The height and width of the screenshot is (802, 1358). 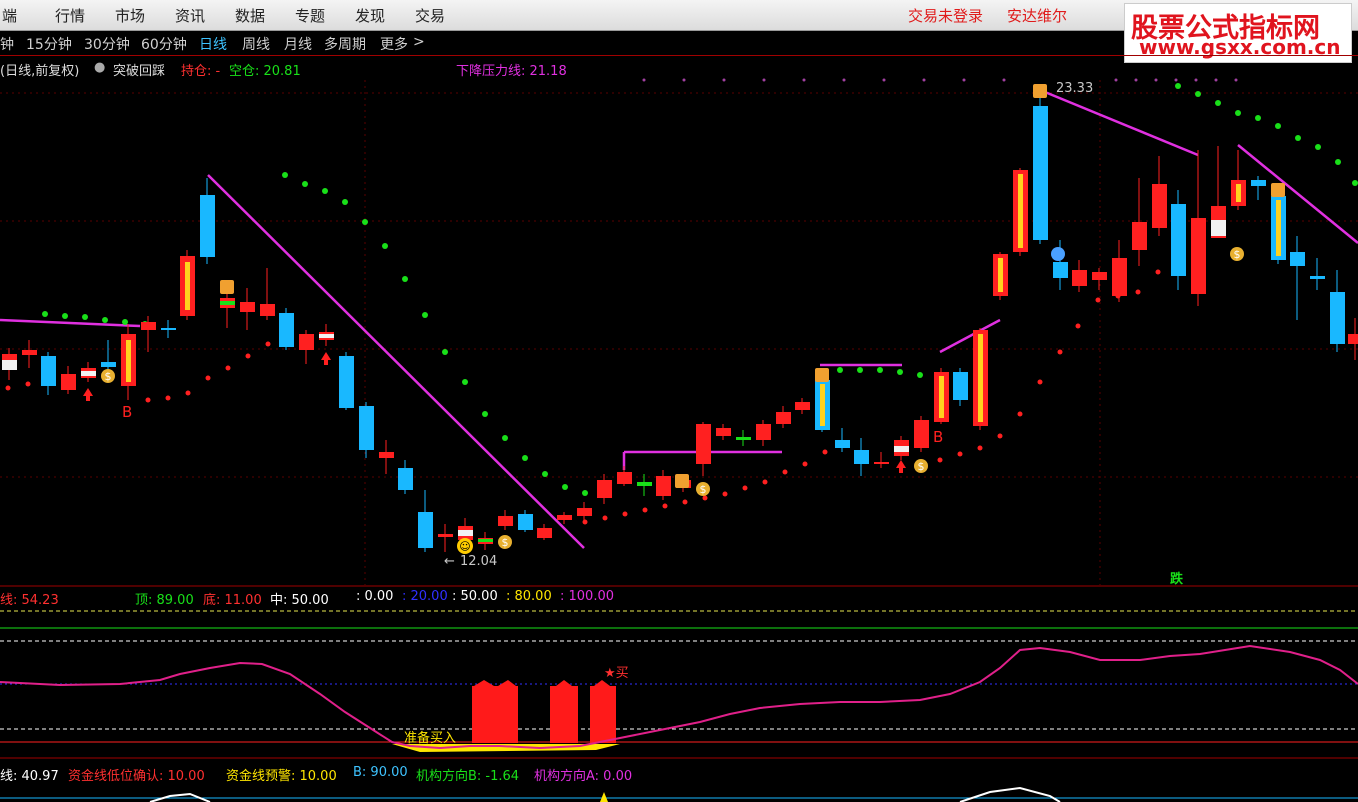 What do you see at coordinates (468, 776) in the screenshot?
I see `sub2-dir-b: 机构方向B: -1.64` at bounding box center [468, 776].